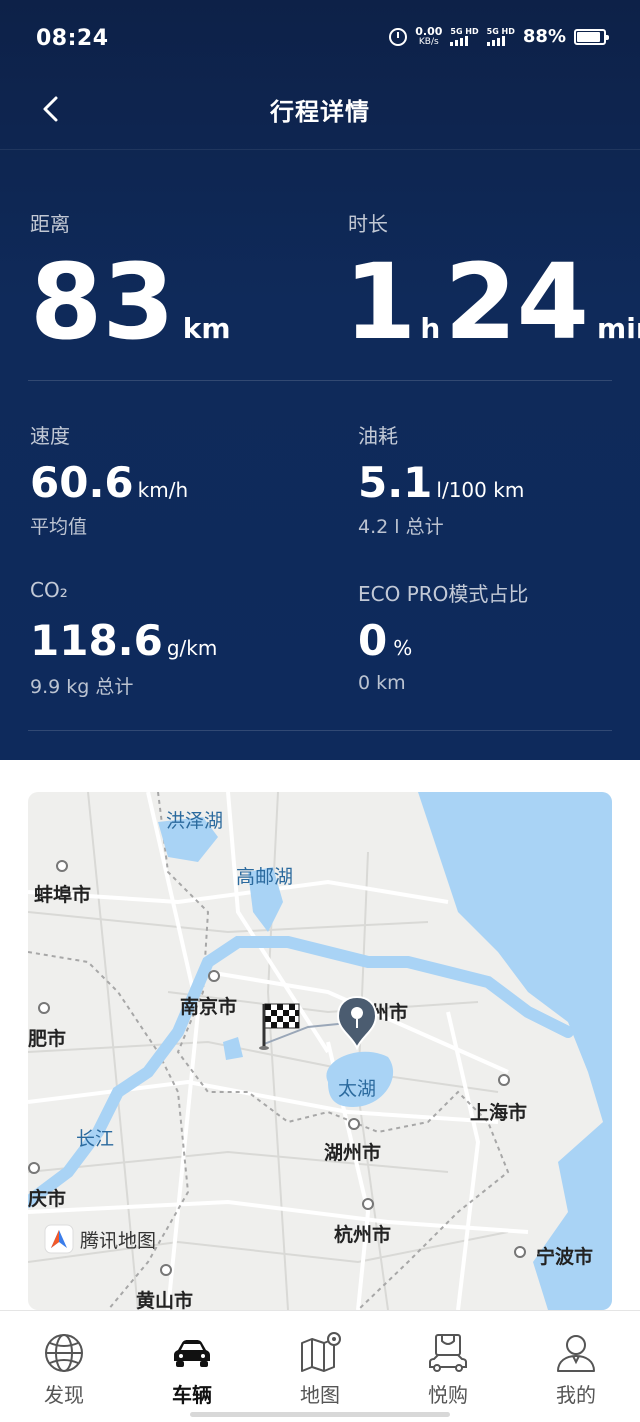 The image size is (640, 1422). Describe the element at coordinates (195, 821) in the screenshot. I see `map-label-hongze: 洪泽湖` at that location.